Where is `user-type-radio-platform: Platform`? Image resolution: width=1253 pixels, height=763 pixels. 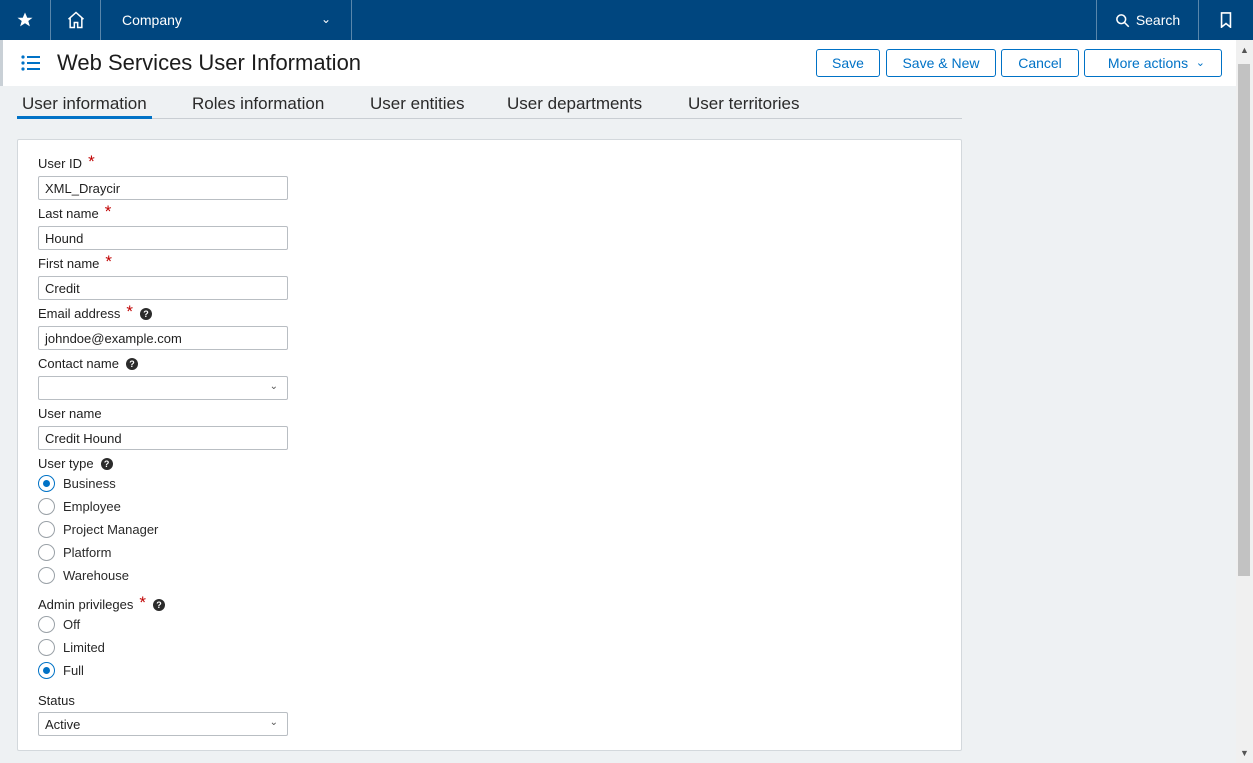 user-type-radio-platform: Platform is located at coordinates (74, 552).